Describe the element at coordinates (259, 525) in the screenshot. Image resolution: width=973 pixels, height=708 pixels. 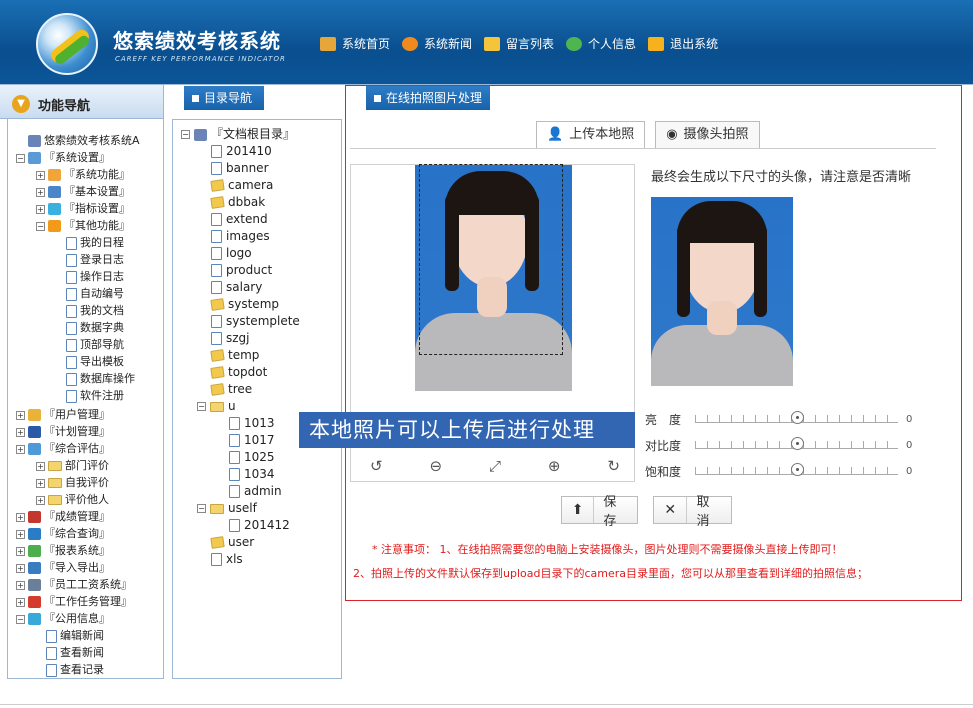
I see `dir-item: 201412` at that location.